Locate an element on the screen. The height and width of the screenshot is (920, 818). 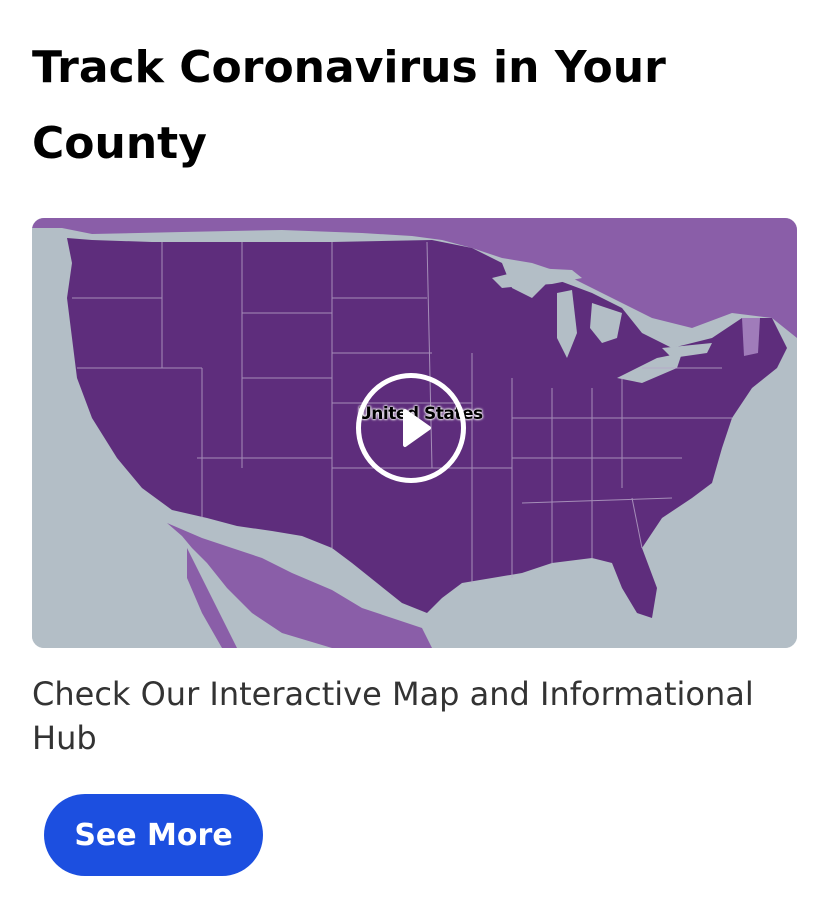
card-title: Track Coronavirus in Your County is located at coordinates (349, 105).